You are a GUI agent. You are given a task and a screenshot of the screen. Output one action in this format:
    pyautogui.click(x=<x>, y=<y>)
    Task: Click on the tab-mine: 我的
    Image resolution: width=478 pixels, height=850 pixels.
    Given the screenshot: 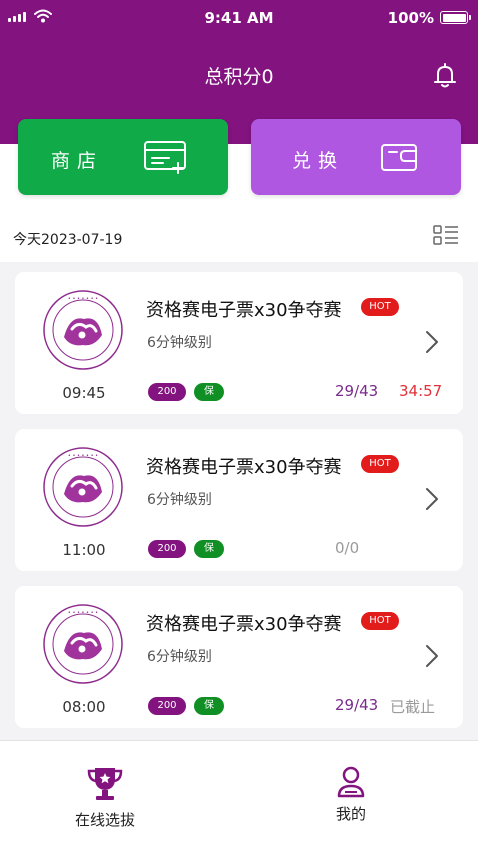 What is the action you would take?
    pyautogui.click(x=351, y=800)
    